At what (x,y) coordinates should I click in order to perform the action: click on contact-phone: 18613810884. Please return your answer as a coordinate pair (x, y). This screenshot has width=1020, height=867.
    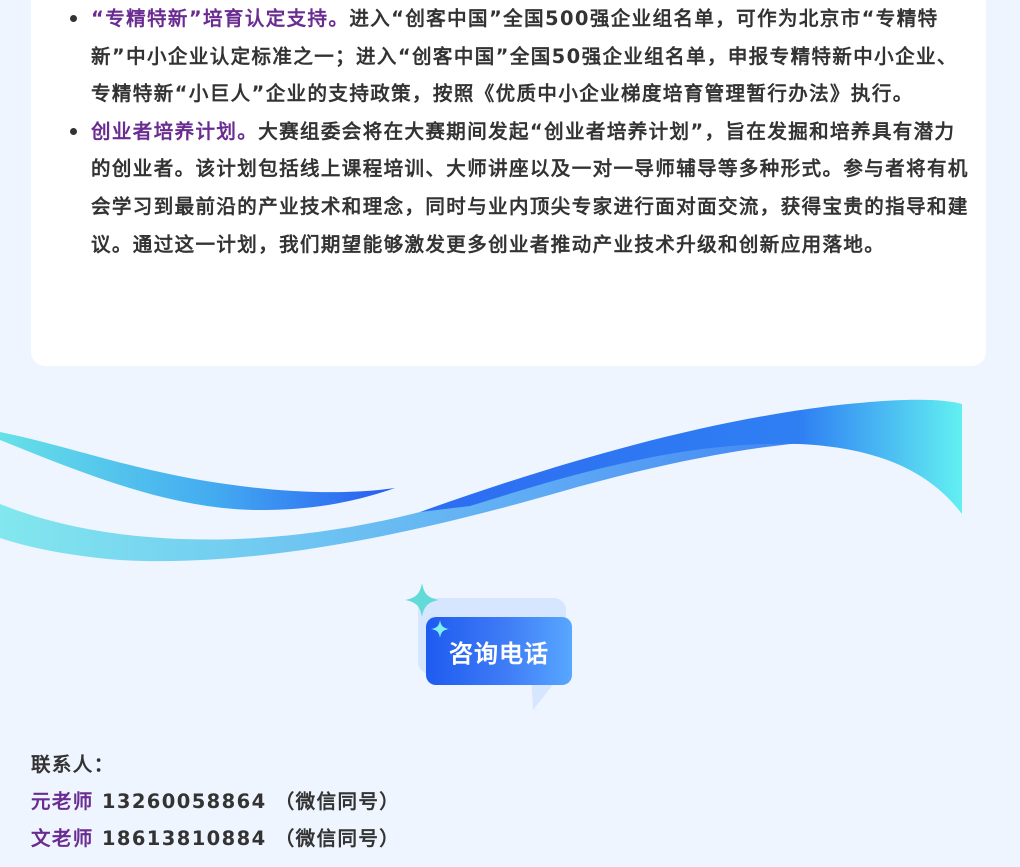
    Looking at the image, I should click on (184, 838).